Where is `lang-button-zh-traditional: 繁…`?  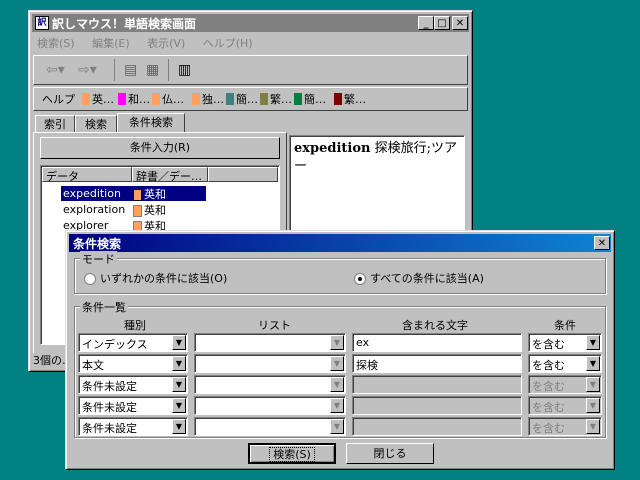
lang-button-zh-traditional: 繁… is located at coordinates (276, 99).